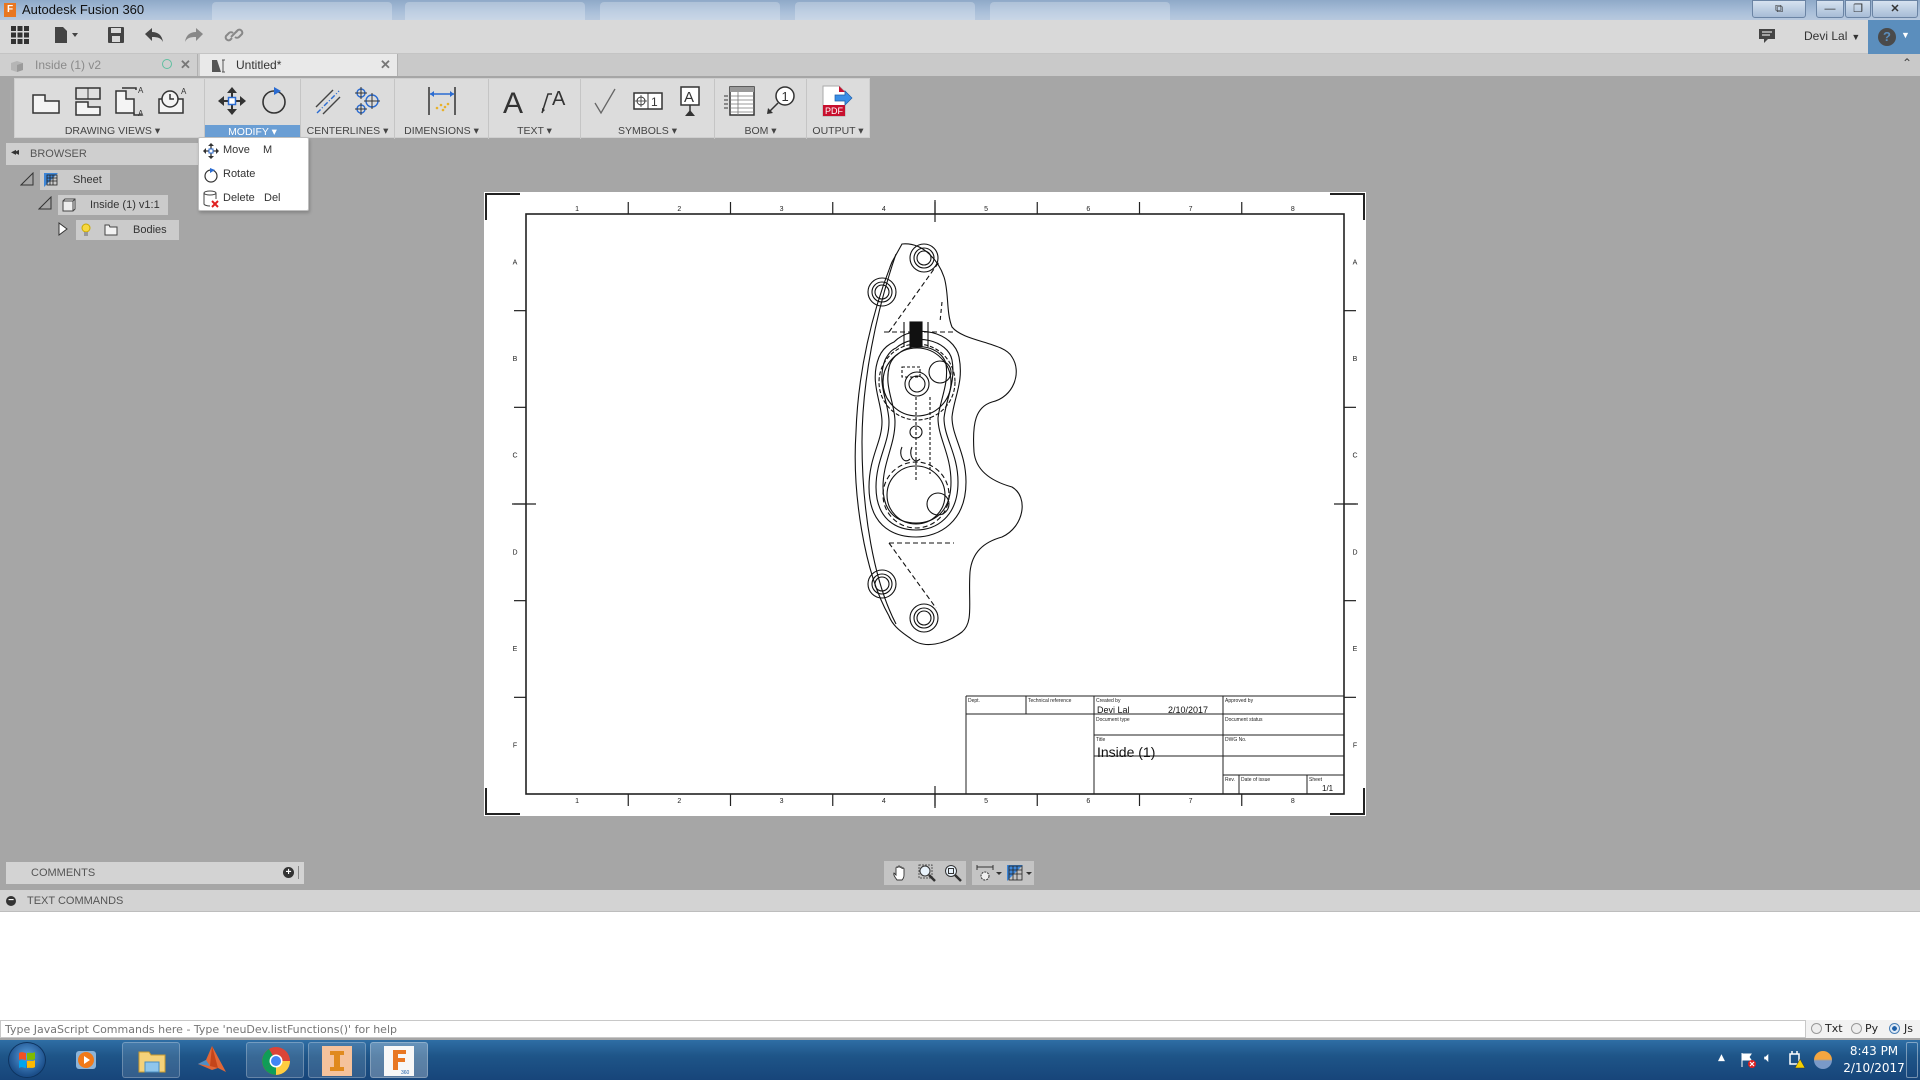 The image size is (1920, 1080). Describe the element at coordinates (1894, 1028) in the screenshot. I see `radio-js` at that location.